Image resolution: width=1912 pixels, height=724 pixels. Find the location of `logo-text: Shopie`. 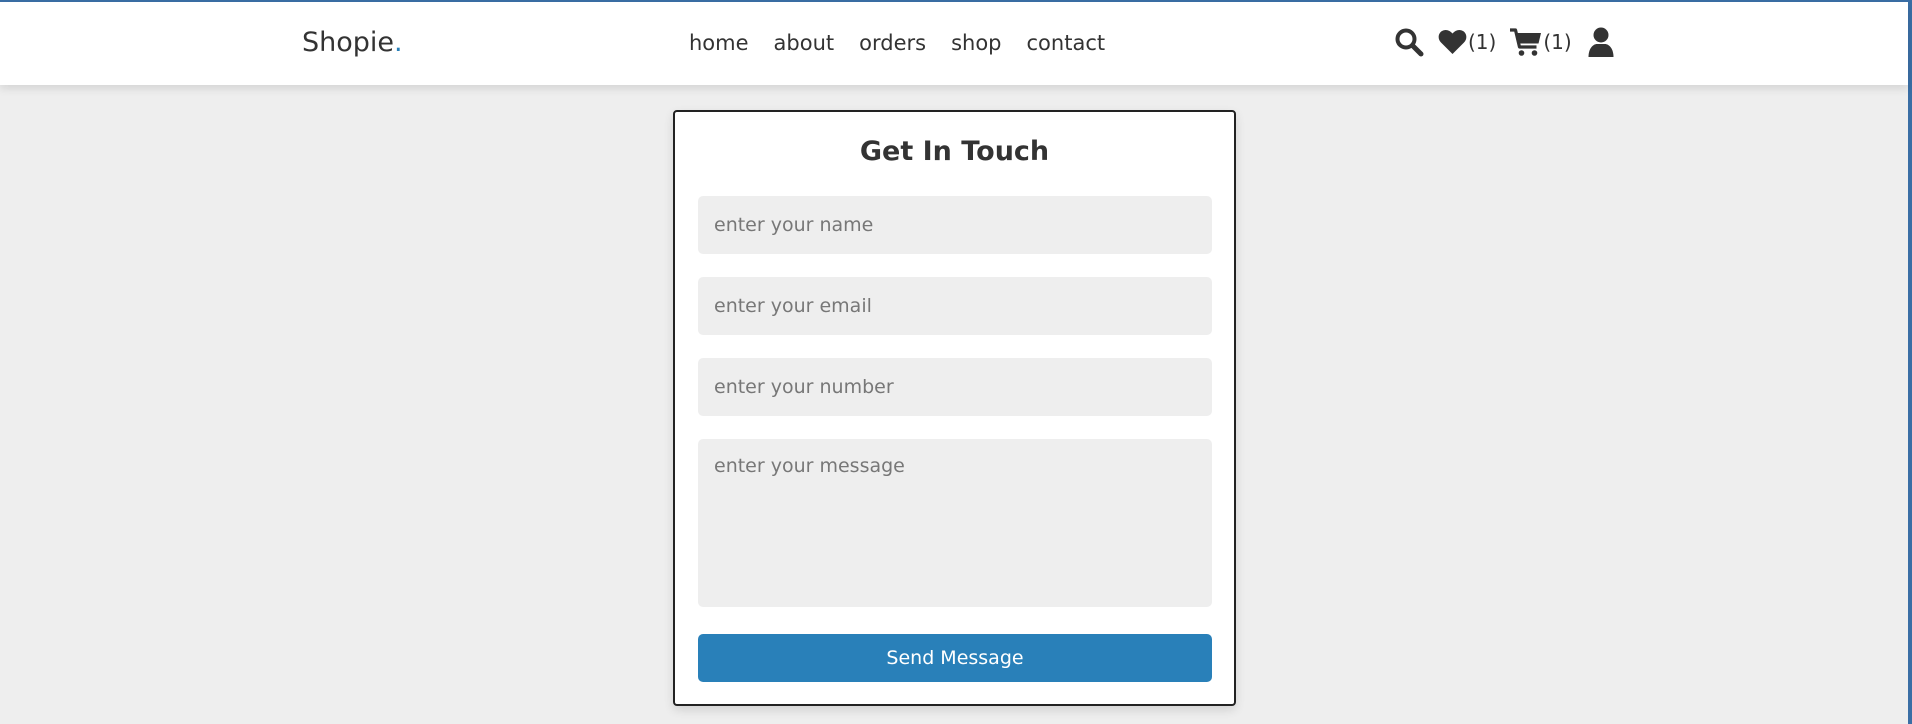

logo-text: Shopie is located at coordinates (348, 42).